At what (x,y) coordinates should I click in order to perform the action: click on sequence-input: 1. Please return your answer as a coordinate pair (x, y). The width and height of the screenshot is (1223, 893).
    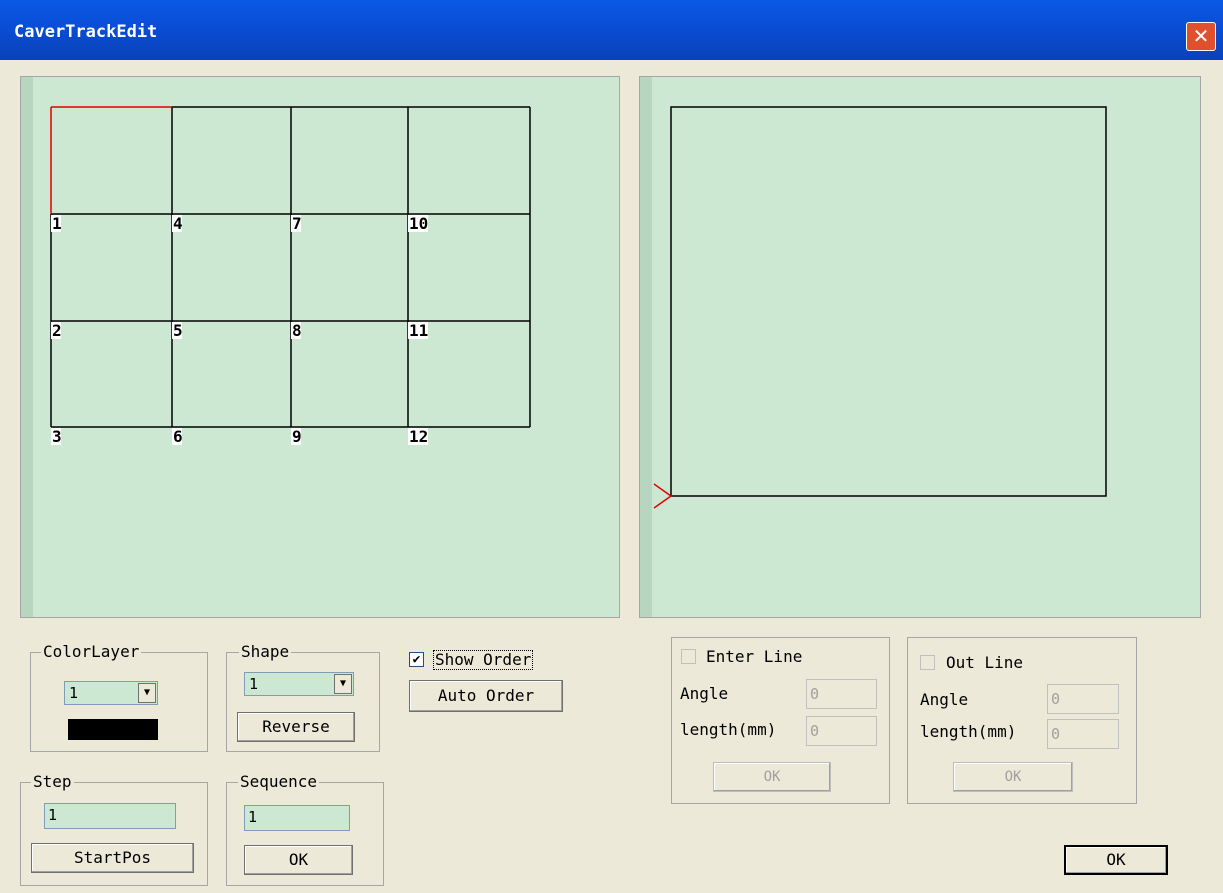
    Looking at the image, I should click on (297, 818).